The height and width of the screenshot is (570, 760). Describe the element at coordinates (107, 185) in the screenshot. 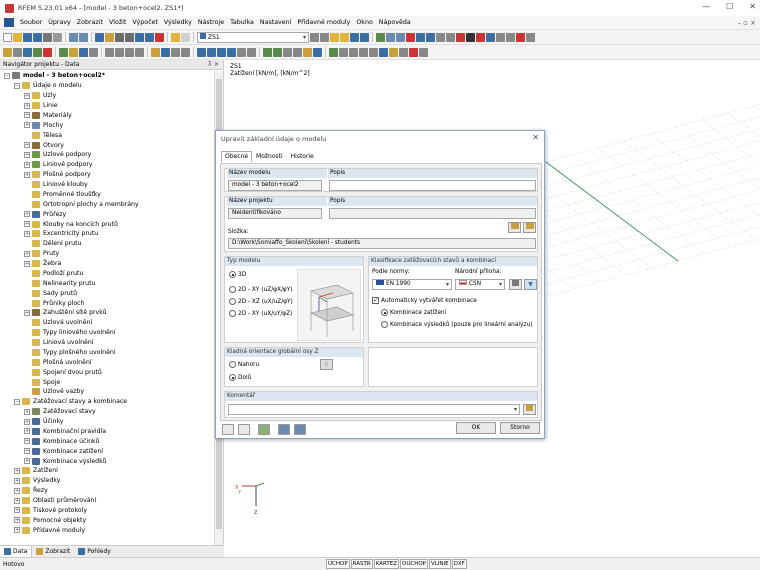

I see `tree-item: Liniové klouby` at that location.